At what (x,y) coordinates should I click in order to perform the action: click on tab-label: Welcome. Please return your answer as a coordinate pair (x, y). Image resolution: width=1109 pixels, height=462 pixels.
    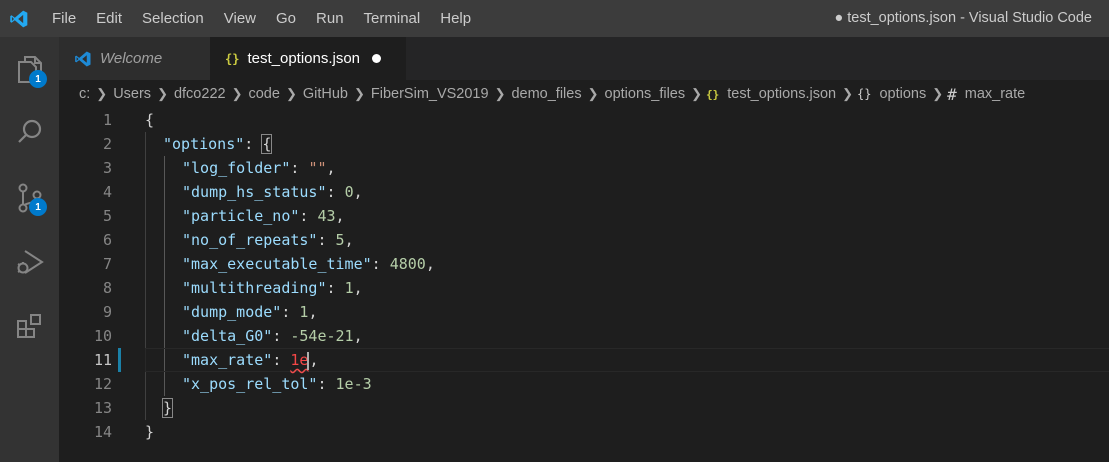
    Looking at the image, I should click on (131, 58).